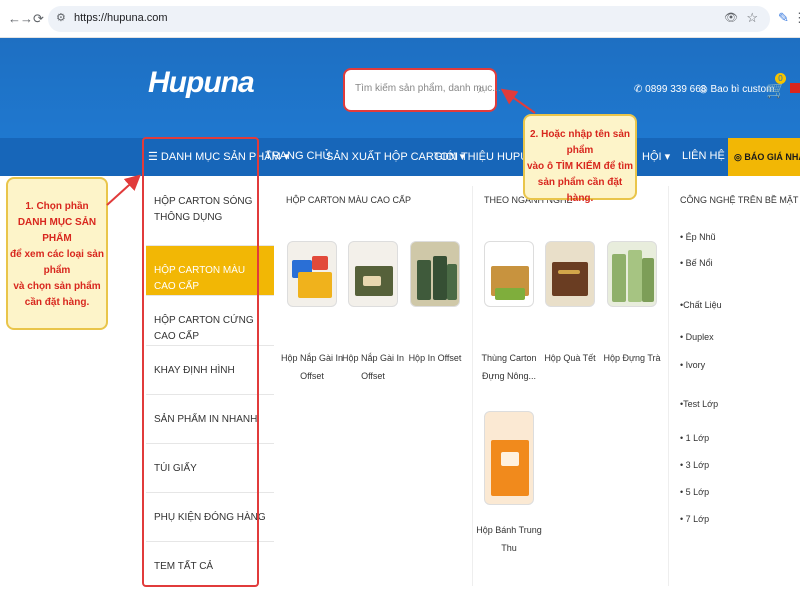 The width and height of the screenshot is (800, 600). Describe the element at coordinates (570, 358) in the screenshot. I see `product-name: Hộp Quà Tết` at that location.